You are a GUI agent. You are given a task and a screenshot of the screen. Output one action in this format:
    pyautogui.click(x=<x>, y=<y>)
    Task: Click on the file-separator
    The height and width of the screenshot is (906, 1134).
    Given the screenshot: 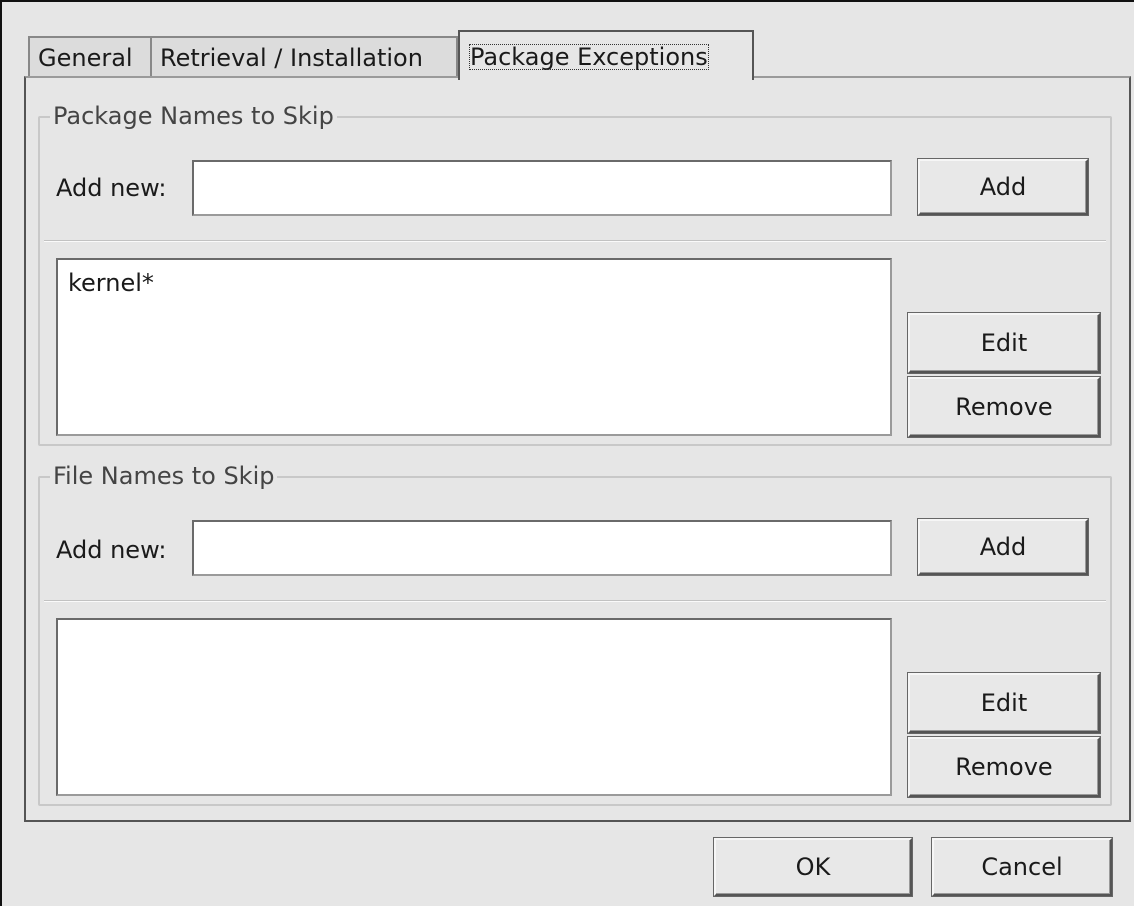 What is the action you would take?
    pyautogui.click(x=575, y=601)
    